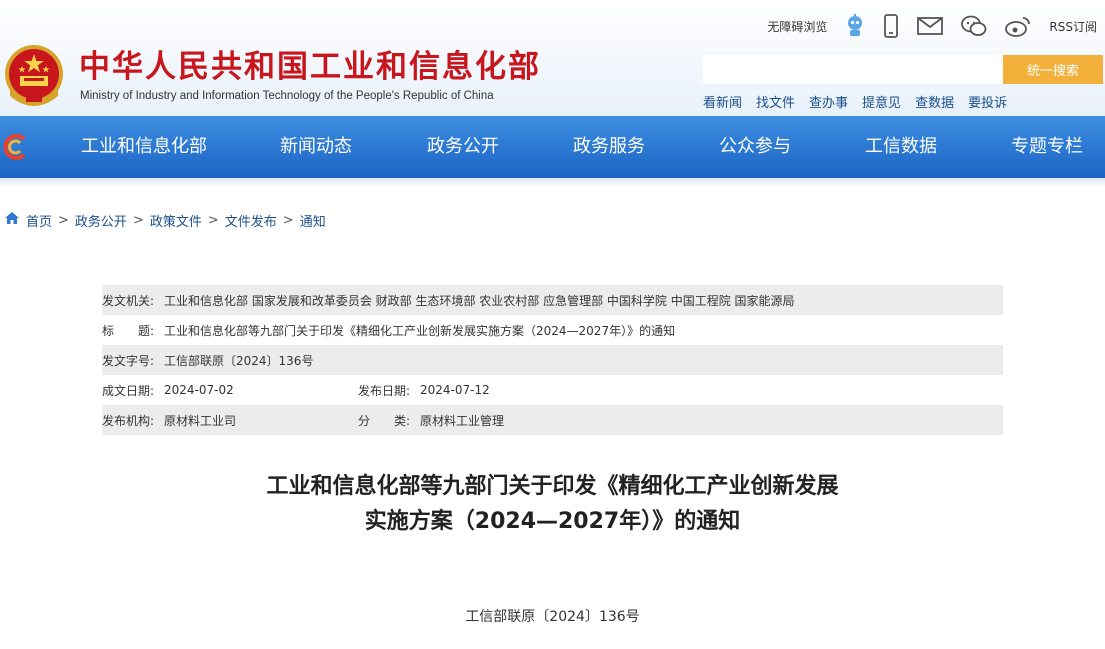 The height and width of the screenshot is (649, 1105). Describe the element at coordinates (34, 76) in the screenshot. I see `national-emblem-icon` at that location.